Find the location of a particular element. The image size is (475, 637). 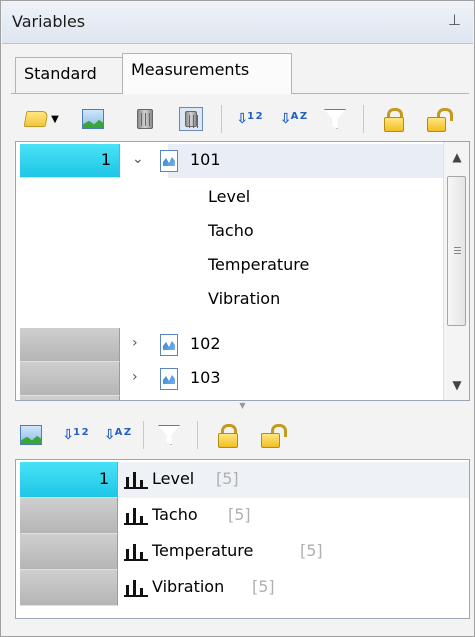

scroll-thumb is located at coordinates (456, 251).